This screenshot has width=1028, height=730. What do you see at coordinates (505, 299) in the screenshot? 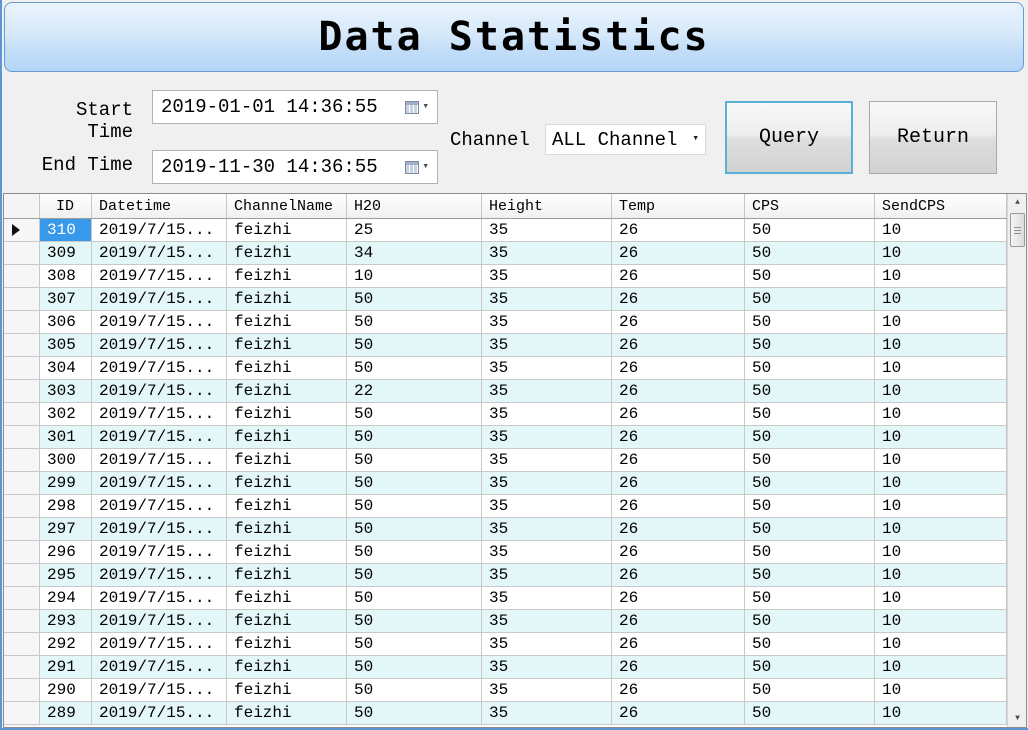
I see `table-row: 307 2019/7/15... feizhi 50 35 26 50 10` at bounding box center [505, 299].